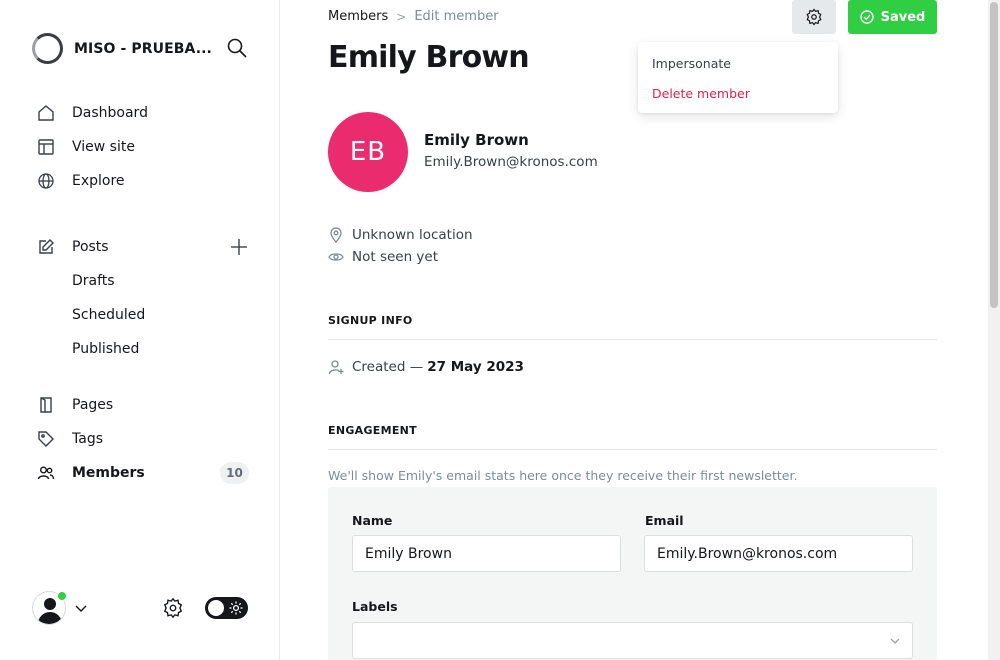 The height and width of the screenshot is (660, 1000). What do you see at coordinates (486, 553) in the screenshot?
I see `name-input` at bounding box center [486, 553].